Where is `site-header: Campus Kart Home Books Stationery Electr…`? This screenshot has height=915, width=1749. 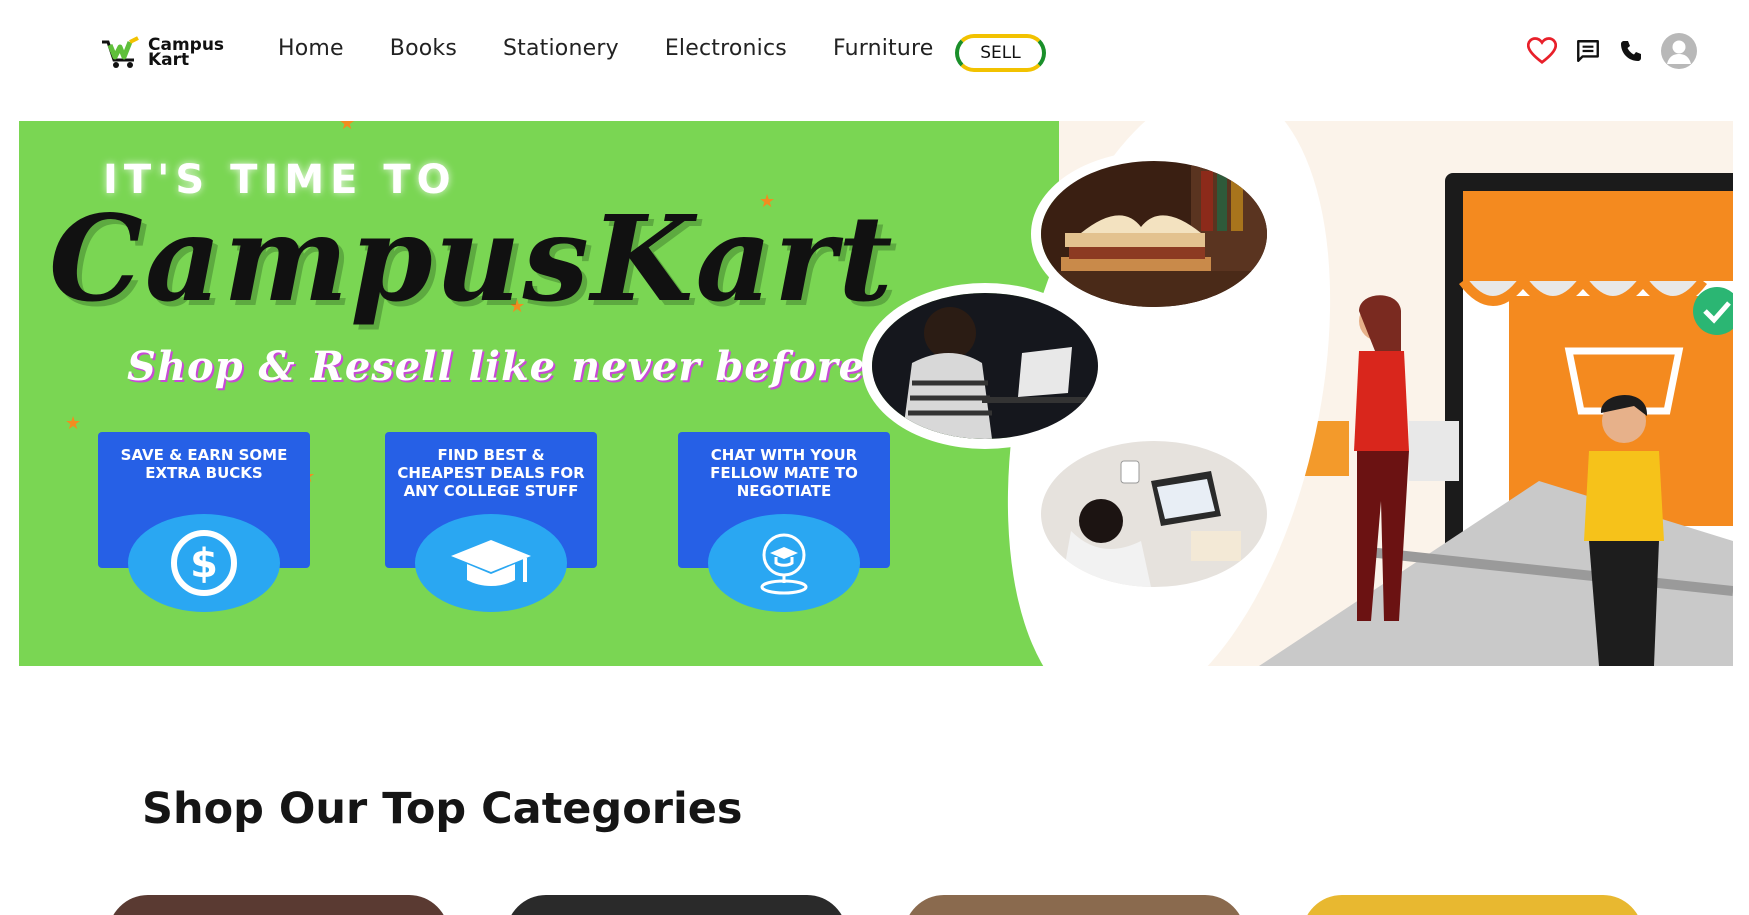
site-header: Campus Kart Home Books Stationery Electr… is located at coordinates (874, 52).